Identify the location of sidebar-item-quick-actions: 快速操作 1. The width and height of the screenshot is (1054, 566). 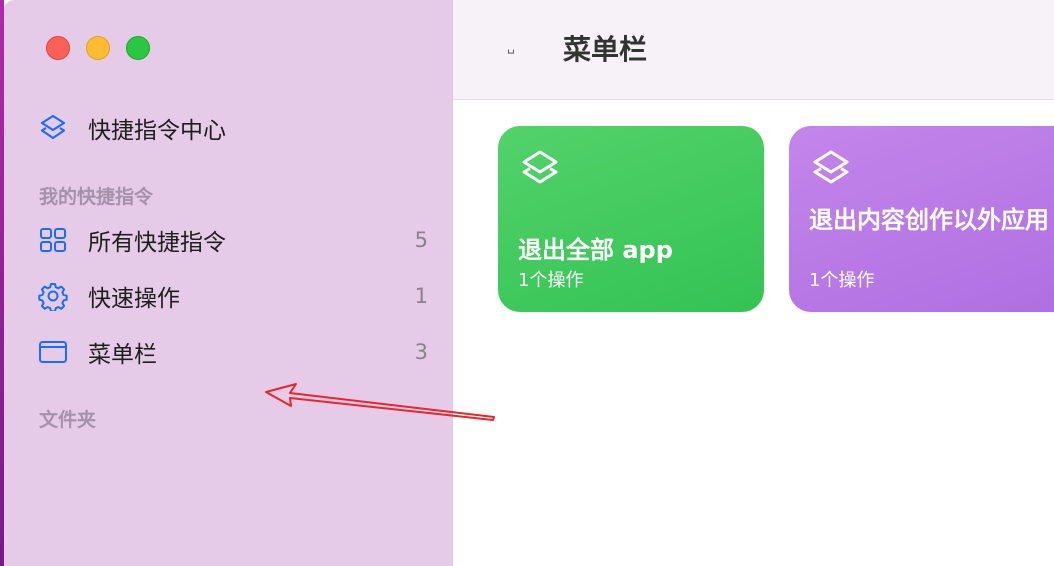
(233, 296).